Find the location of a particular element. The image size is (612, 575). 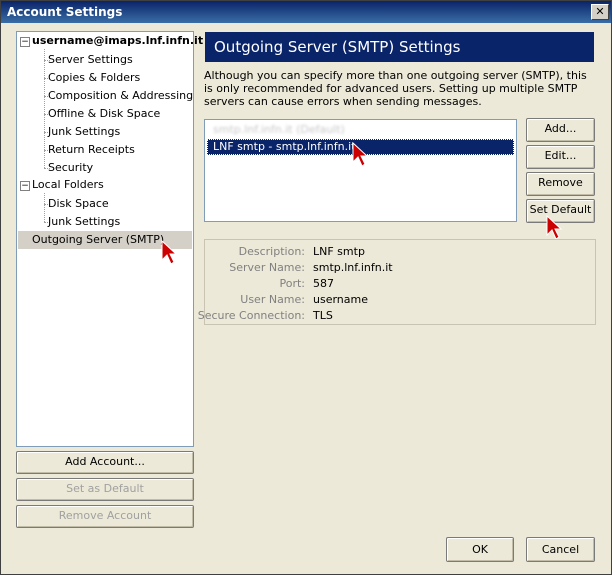

tree-item-composition: Composition & Addressing is located at coordinates (120, 96).